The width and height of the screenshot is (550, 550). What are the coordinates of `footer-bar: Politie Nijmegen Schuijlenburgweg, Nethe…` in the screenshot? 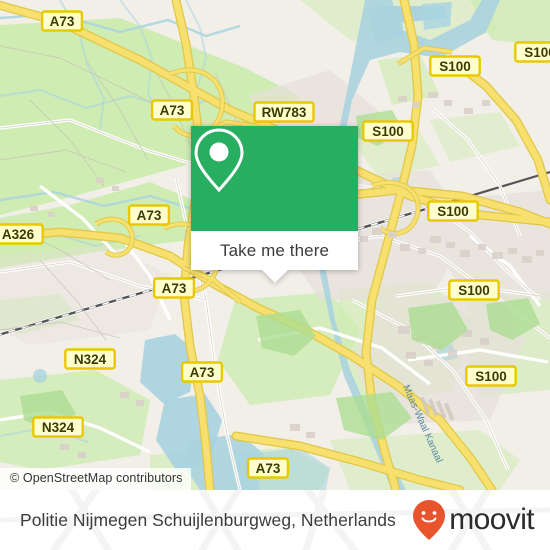 It's located at (275, 520).